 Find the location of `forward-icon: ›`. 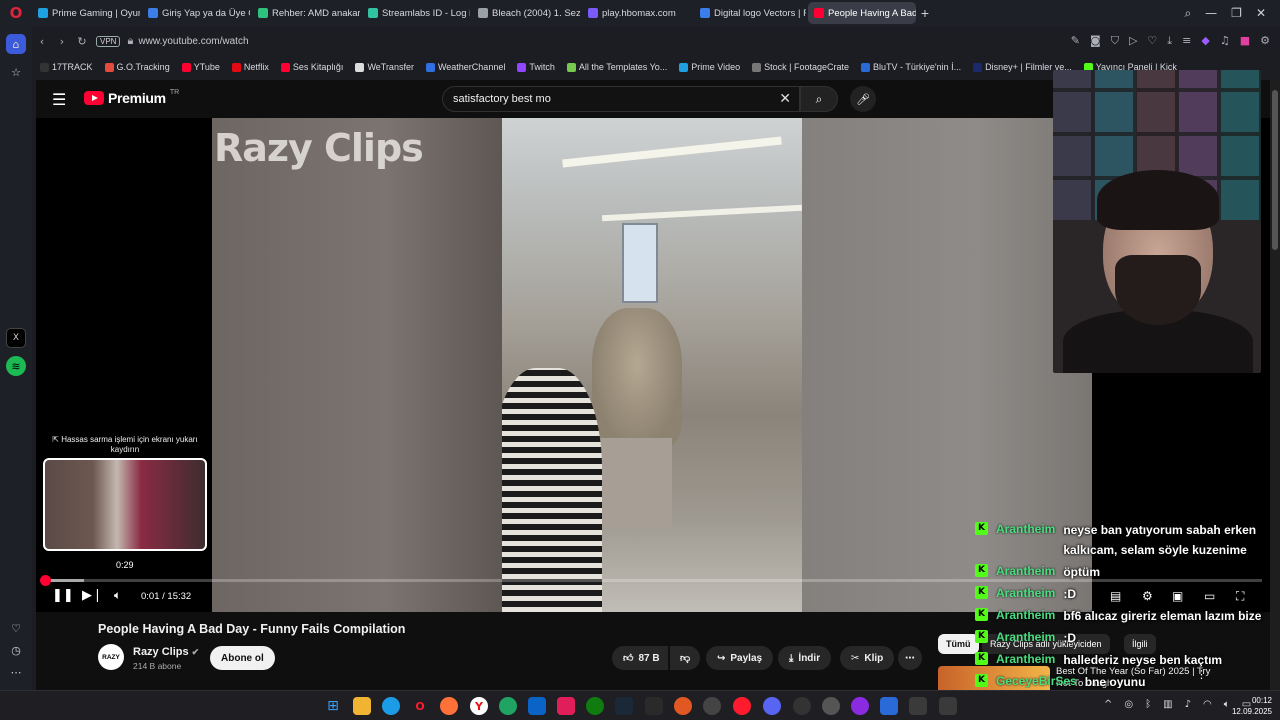

forward-icon: › is located at coordinates (62, 41).